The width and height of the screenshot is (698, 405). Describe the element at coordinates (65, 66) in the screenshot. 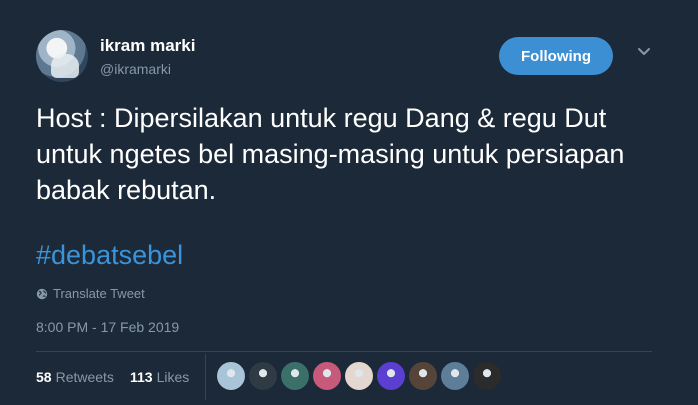

I see `avatar-figure` at that location.